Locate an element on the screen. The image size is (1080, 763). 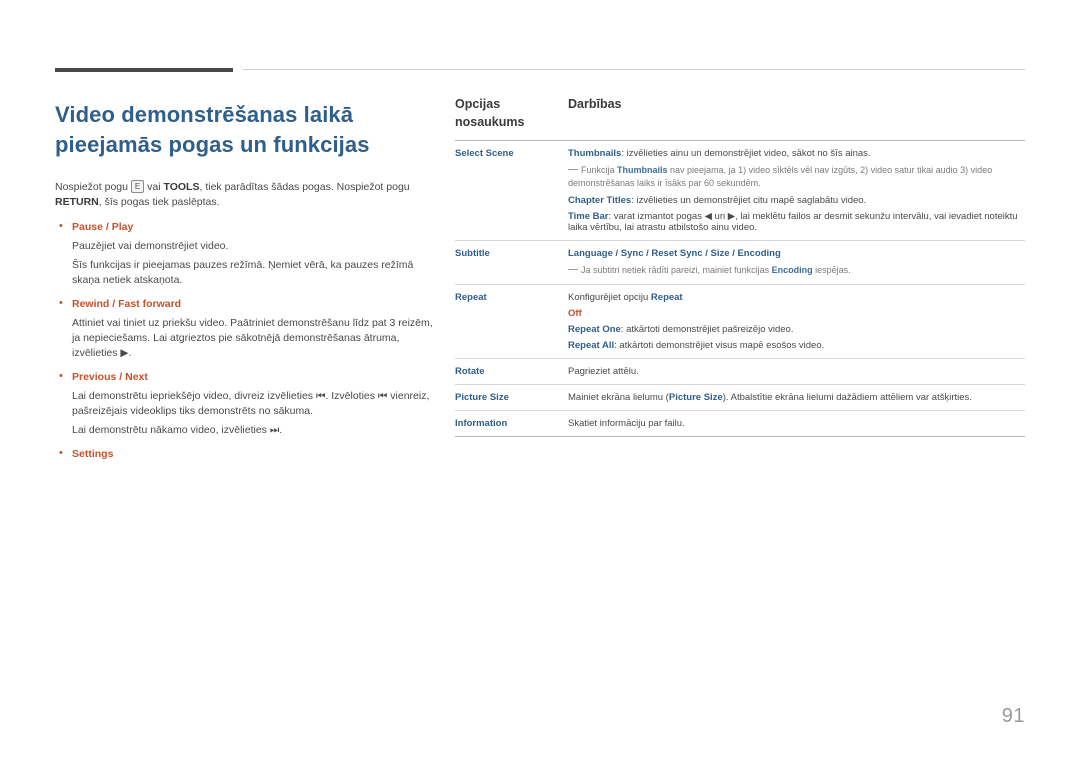
header-divider-rule is located at coordinates (634, 69).